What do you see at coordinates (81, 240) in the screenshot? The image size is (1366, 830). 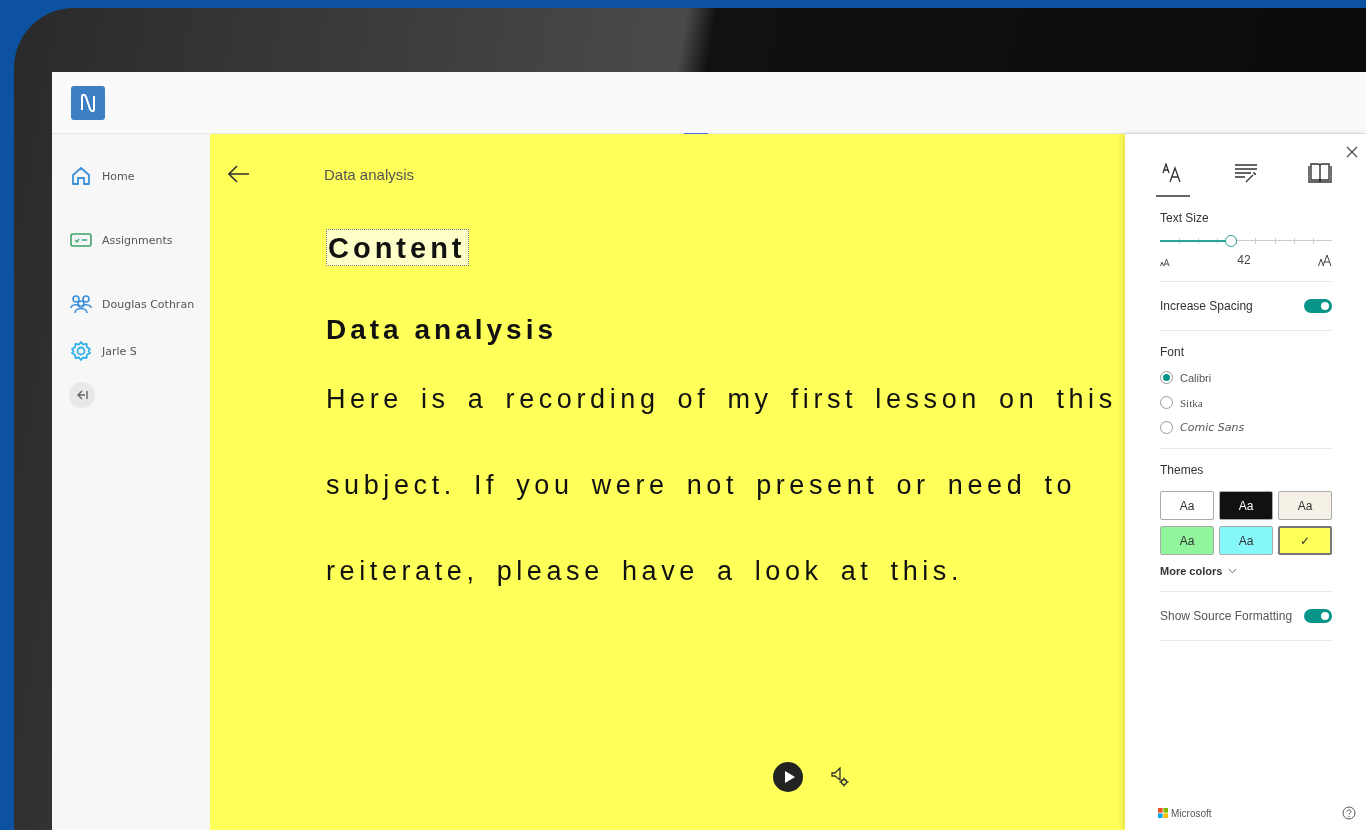 I see `assignment-card-icon` at bounding box center [81, 240].